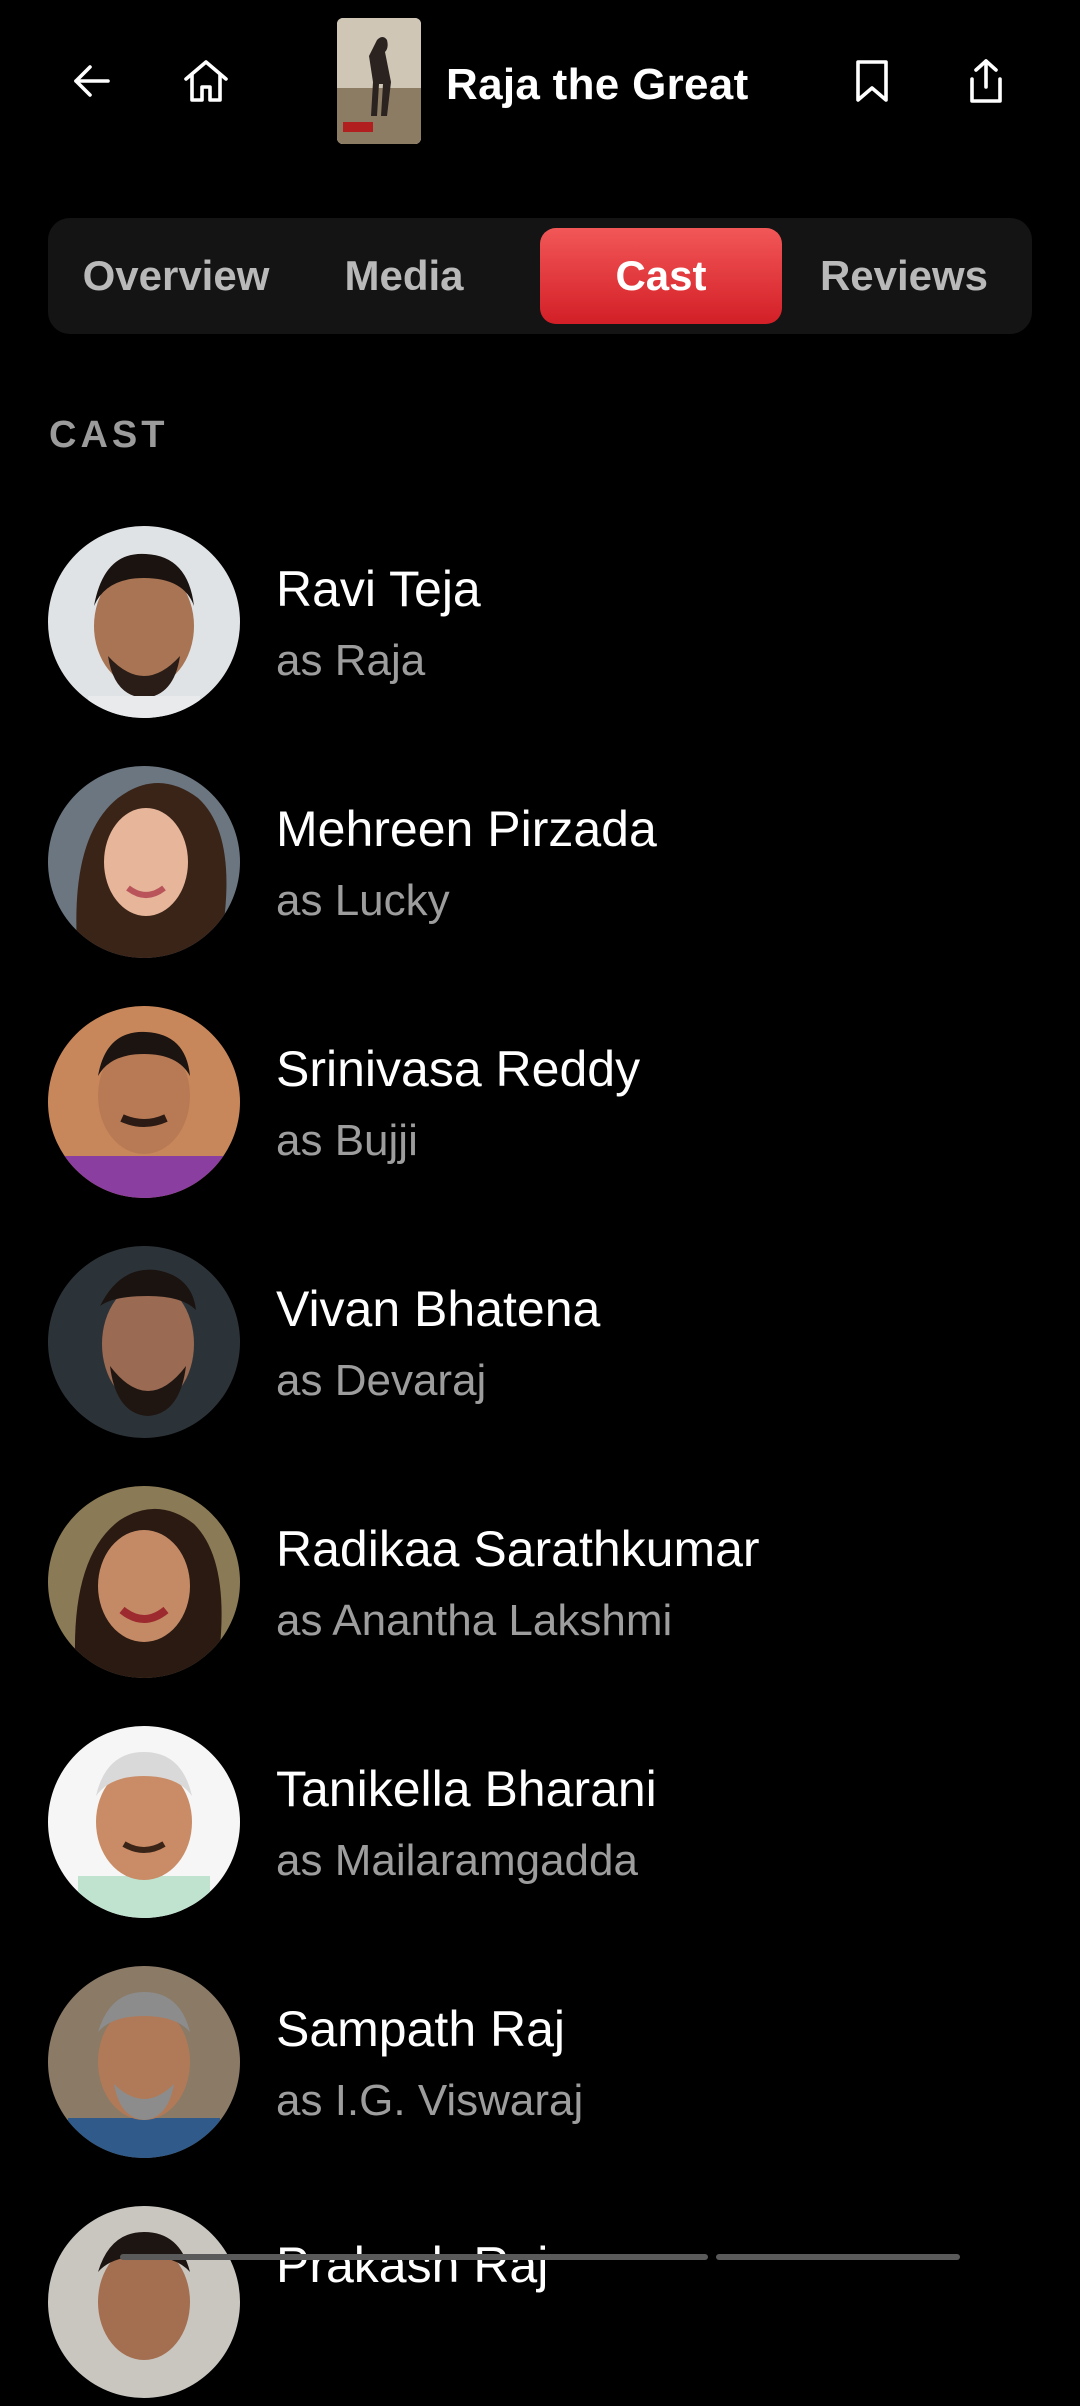 Image resolution: width=1080 pixels, height=2406 pixels. Describe the element at coordinates (474, 1620) in the screenshot. I see `cast-role: as Anantha Lakshmi` at that location.